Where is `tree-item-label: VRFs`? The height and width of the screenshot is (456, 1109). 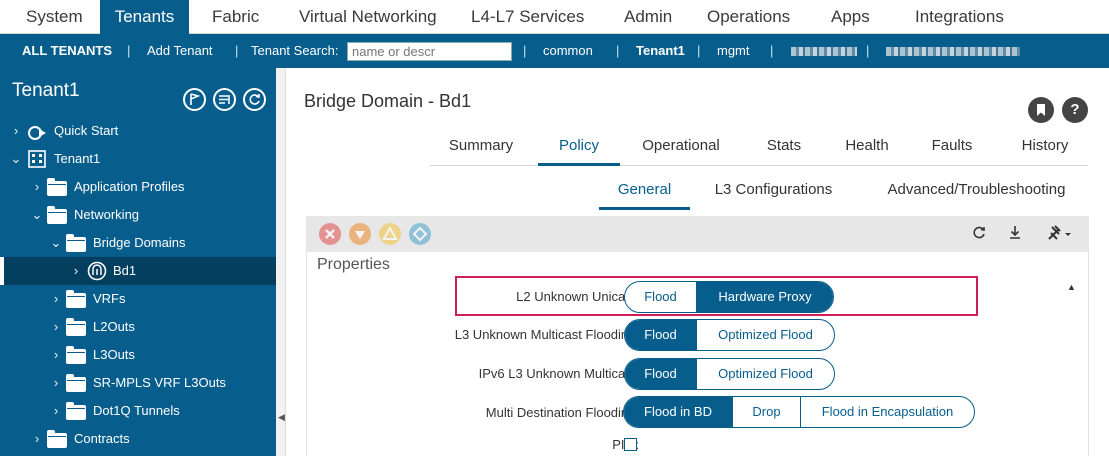 tree-item-label: VRFs is located at coordinates (109, 298).